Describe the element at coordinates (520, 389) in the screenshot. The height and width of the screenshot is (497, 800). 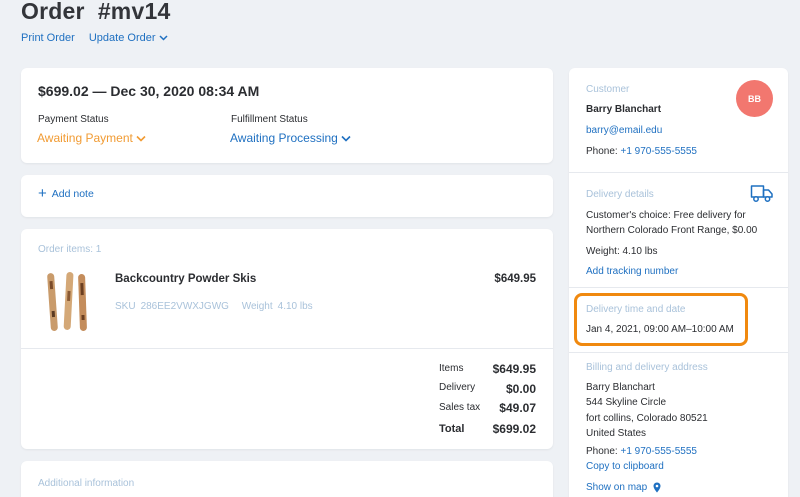
I see `total-value: $0.00` at that location.